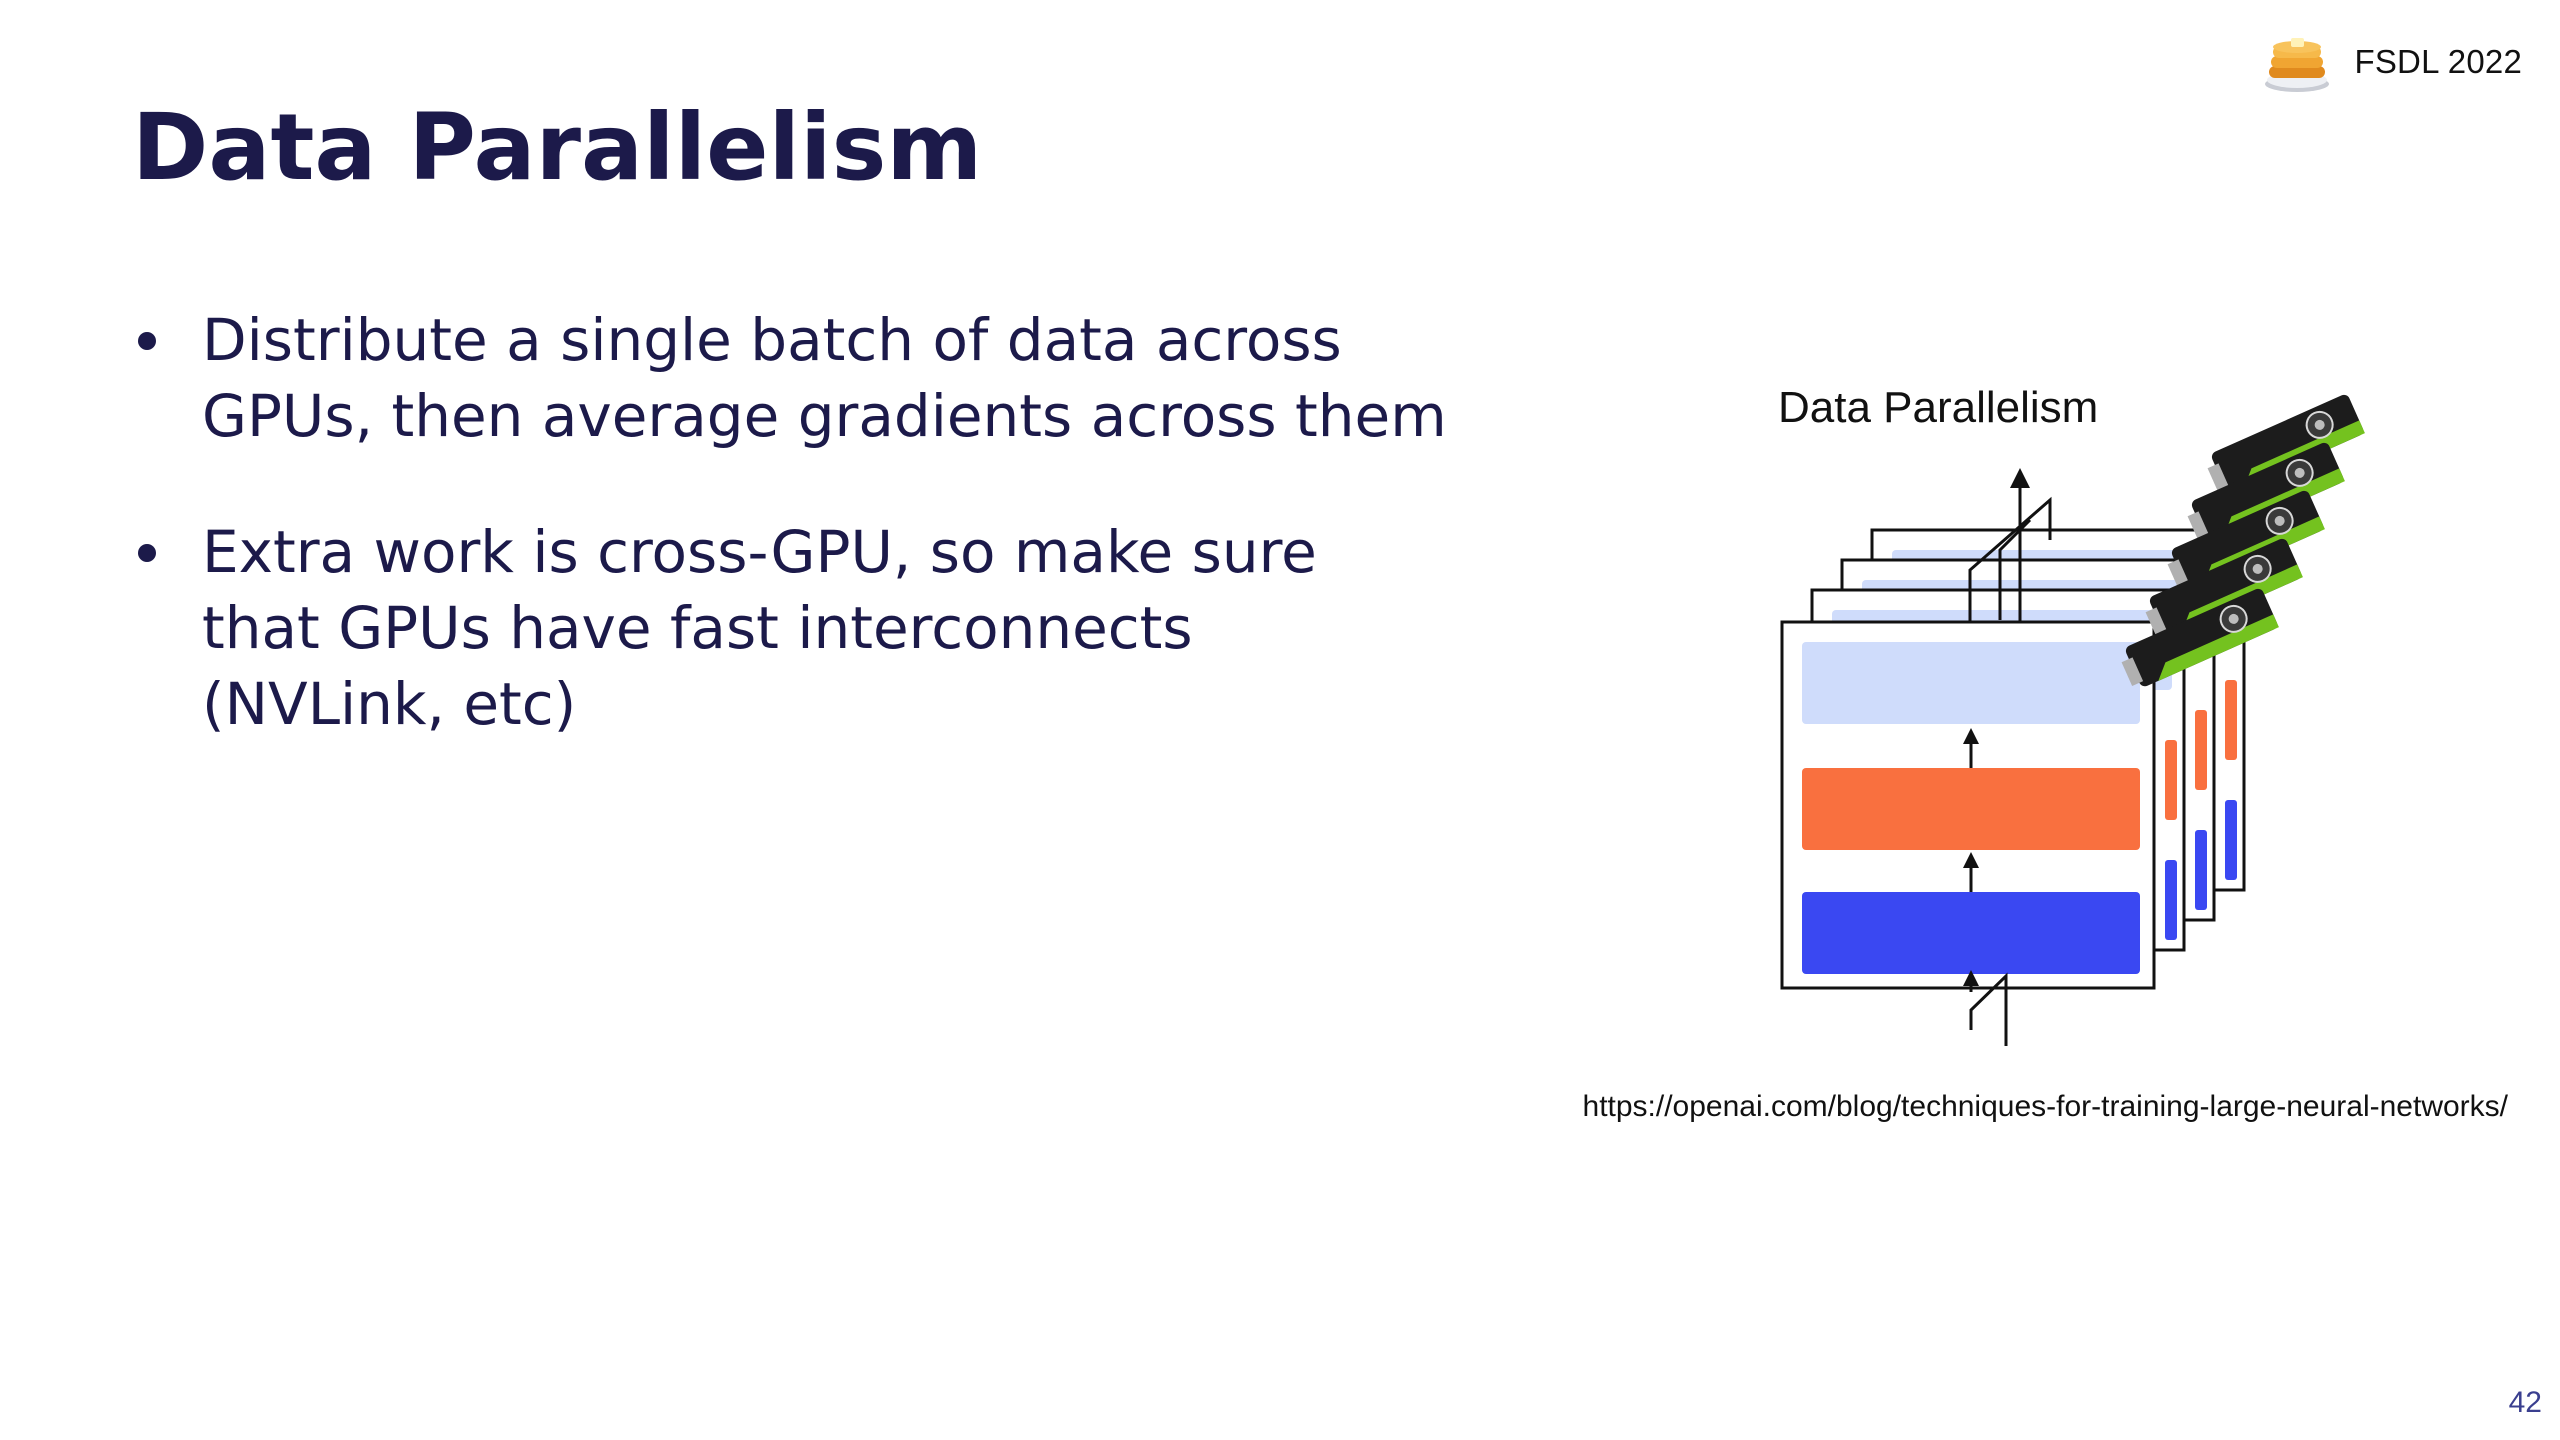 Image resolution: width=2560 pixels, height=1440 pixels. What do you see at coordinates (389, 704) in the screenshot?
I see `bullet-line: (NVLink, etc)` at bounding box center [389, 704].